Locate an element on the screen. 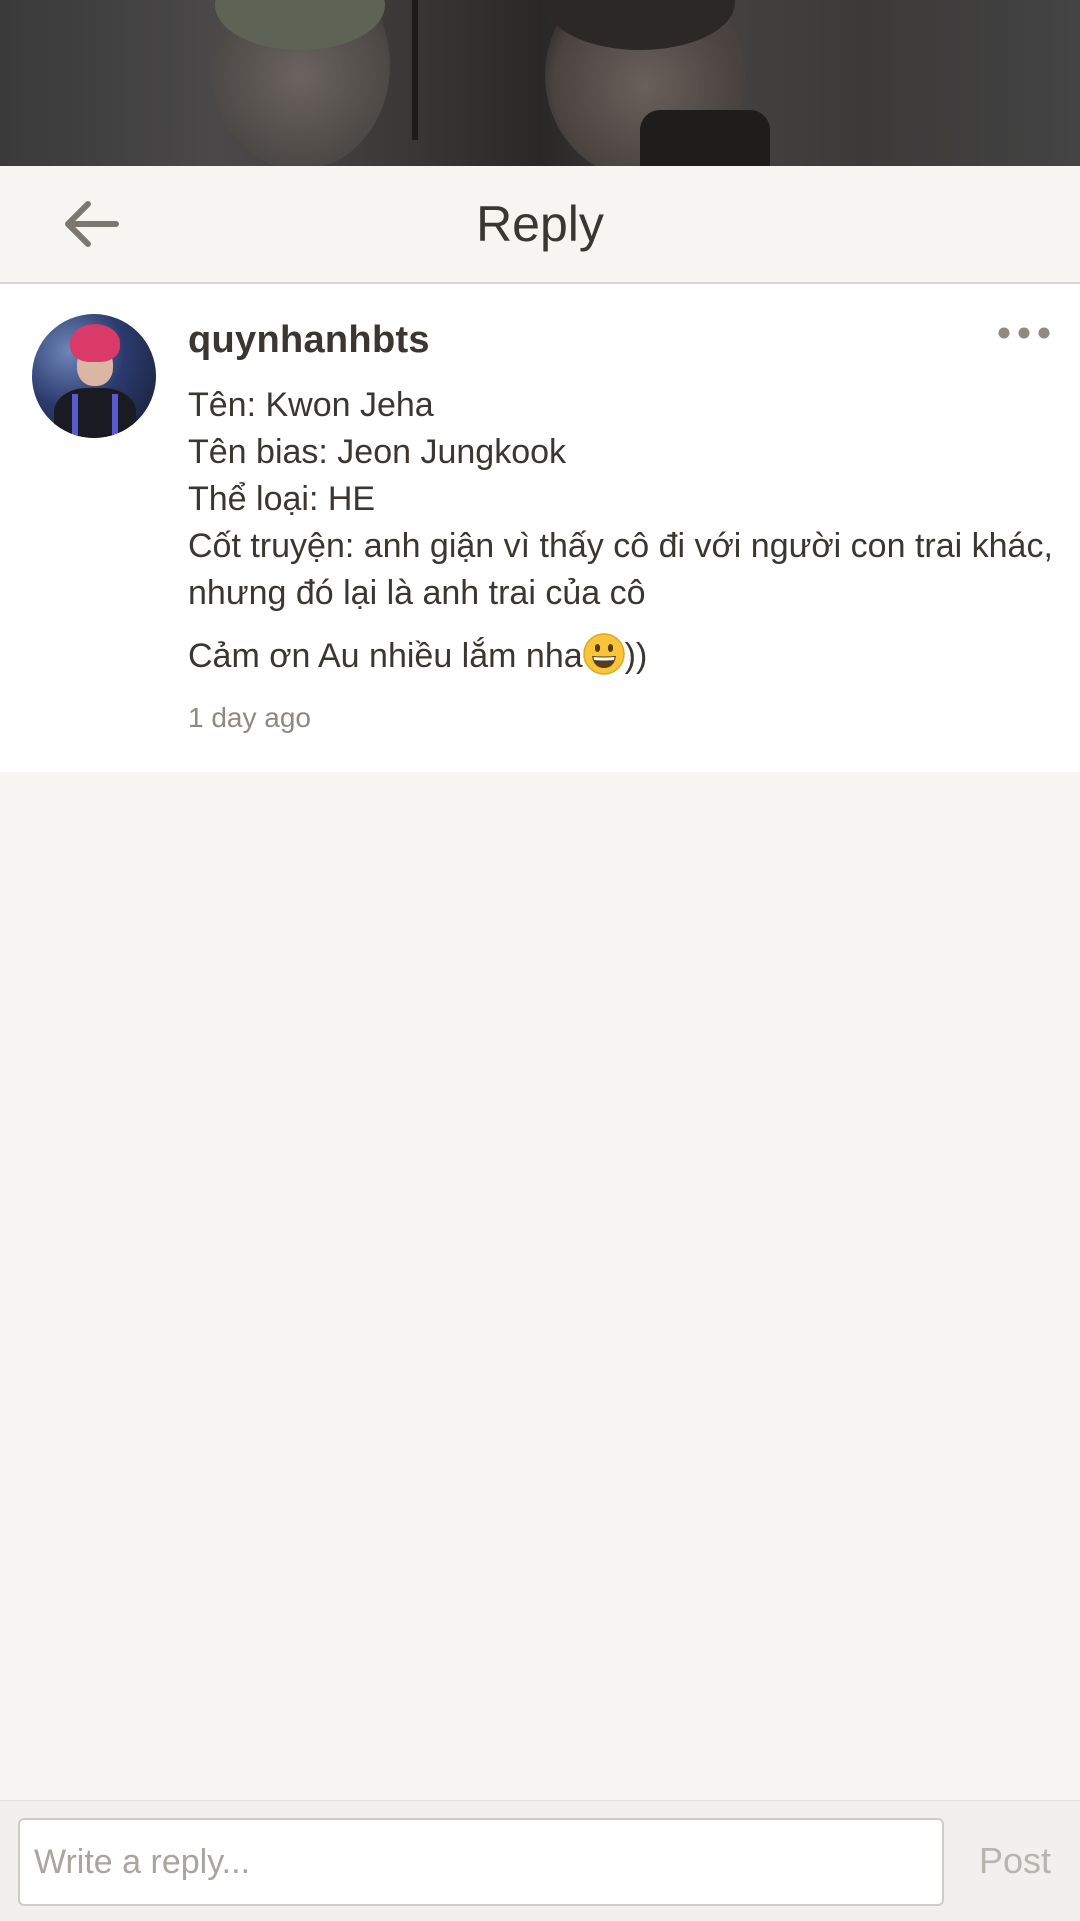 Image resolution: width=1080 pixels, height=1921 pixels. reply-input is located at coordinates (481, 1862).